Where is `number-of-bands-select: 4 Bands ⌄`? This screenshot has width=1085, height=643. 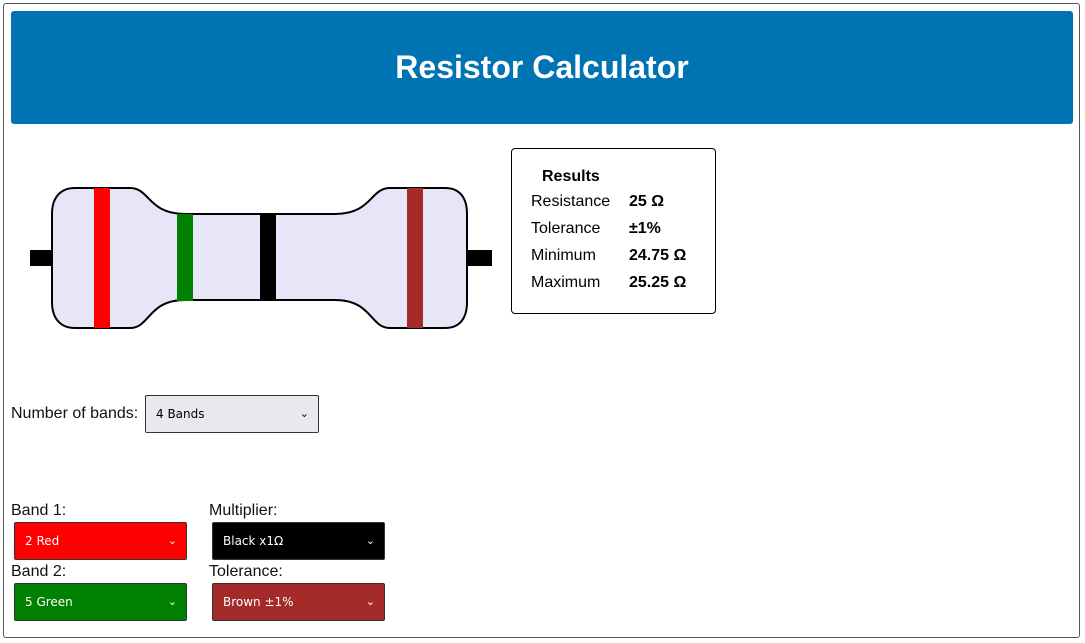
number-of-bands-select: 4 Bands ⌄ is located at coordinates (232, 414).